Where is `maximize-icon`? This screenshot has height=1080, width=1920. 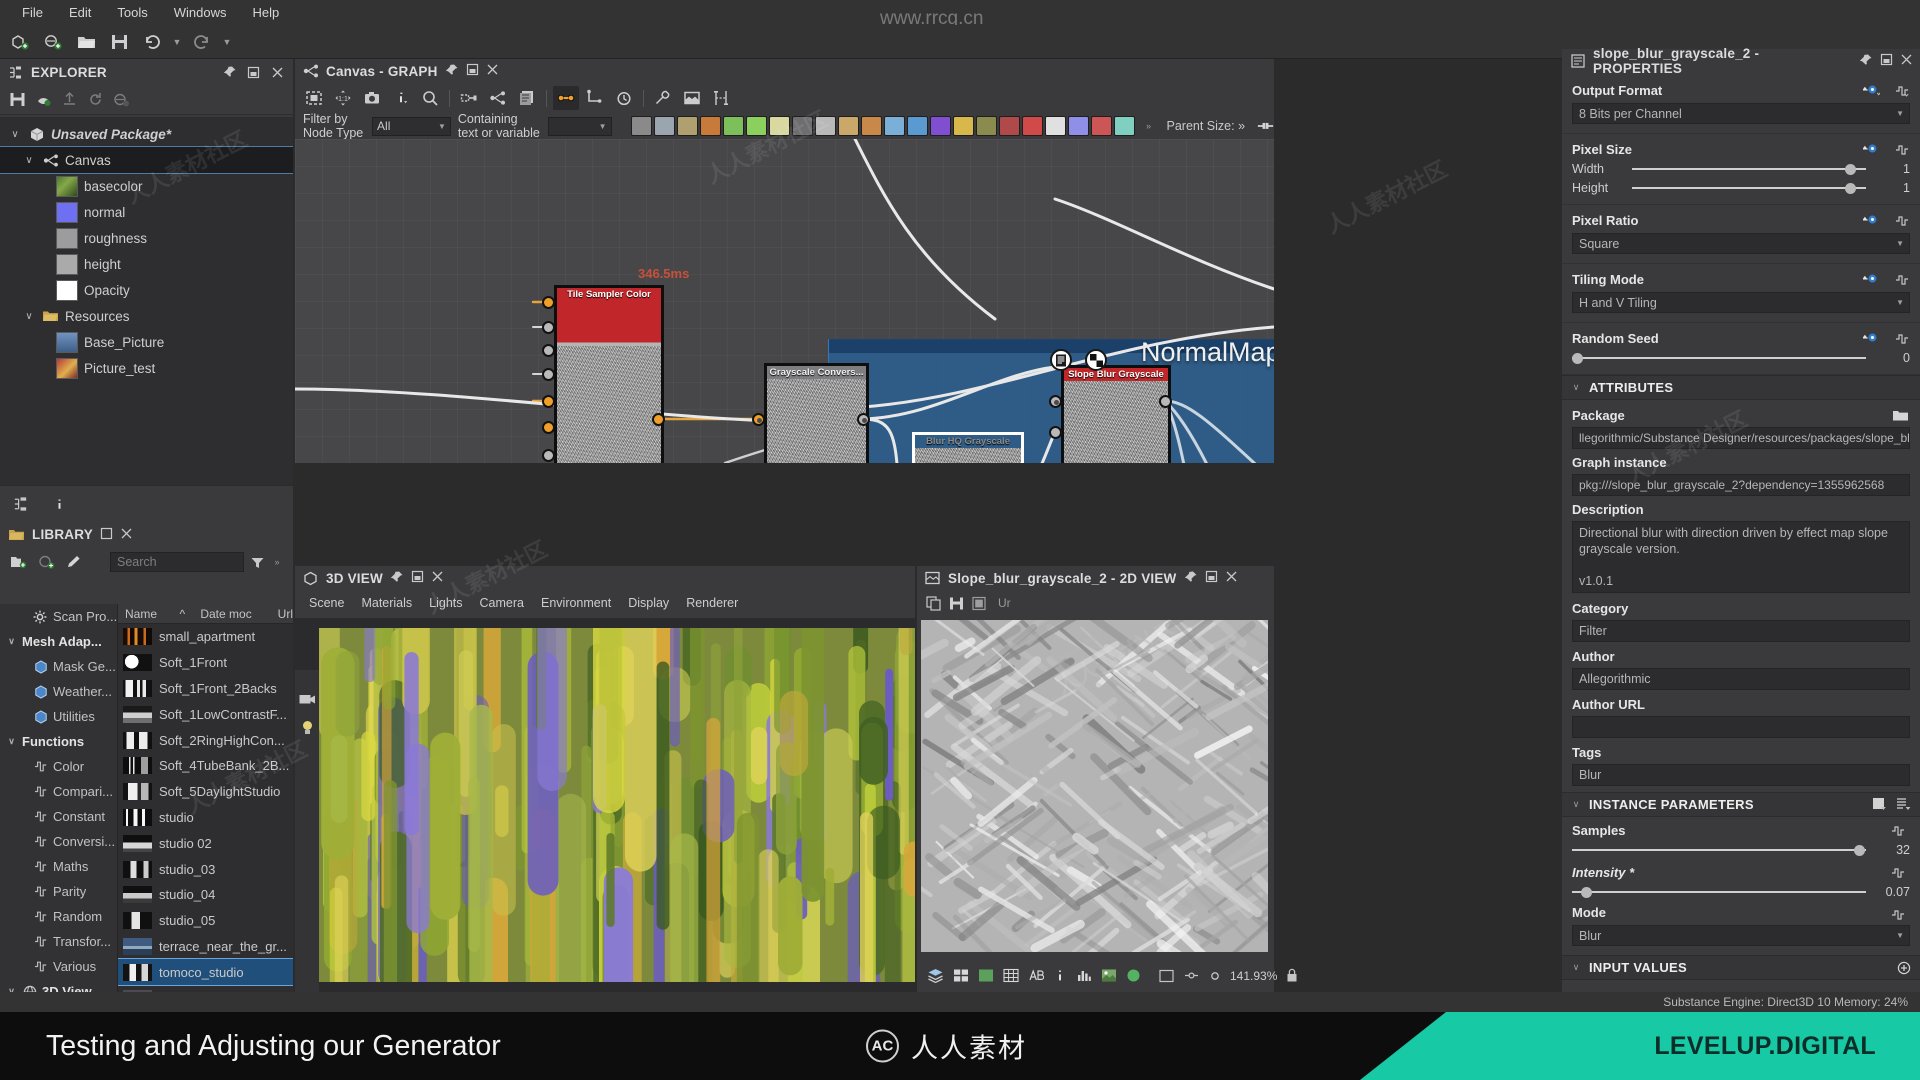 maximize-icon is located at coordinates (1211, 578).